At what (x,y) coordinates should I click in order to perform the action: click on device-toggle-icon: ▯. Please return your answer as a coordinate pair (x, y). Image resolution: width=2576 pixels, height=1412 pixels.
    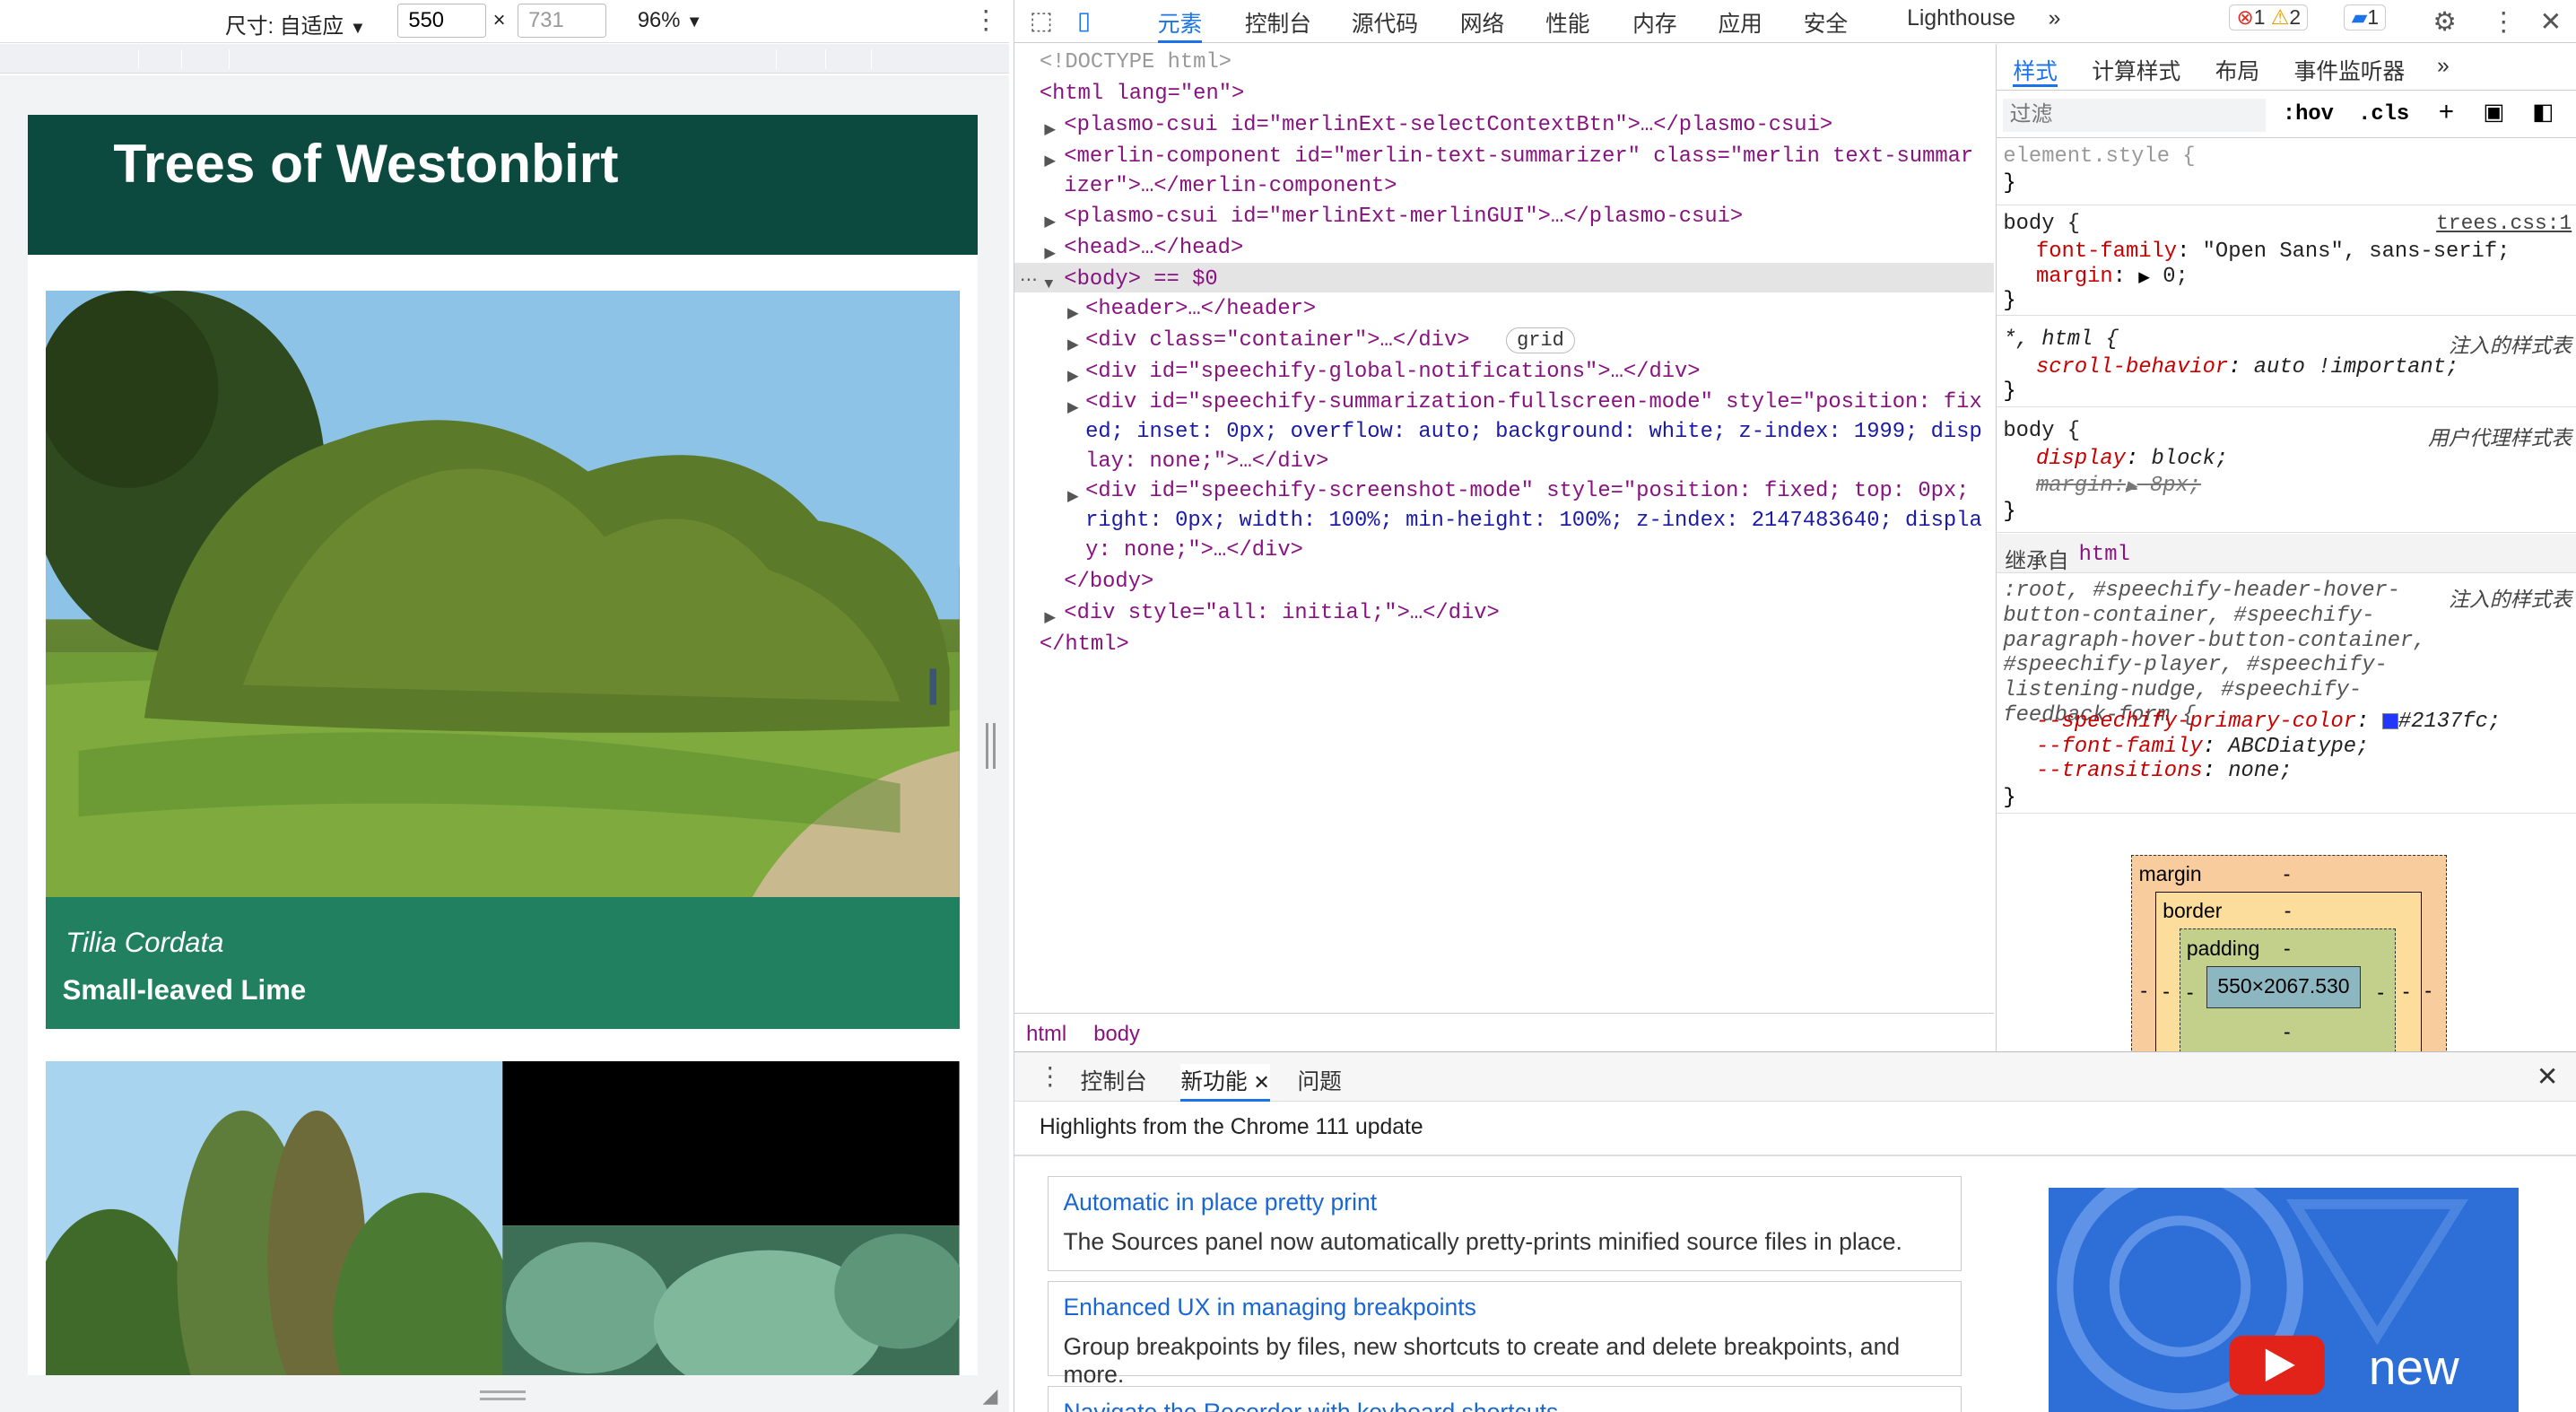
    Looking at the image, I should click on (1084, 20).